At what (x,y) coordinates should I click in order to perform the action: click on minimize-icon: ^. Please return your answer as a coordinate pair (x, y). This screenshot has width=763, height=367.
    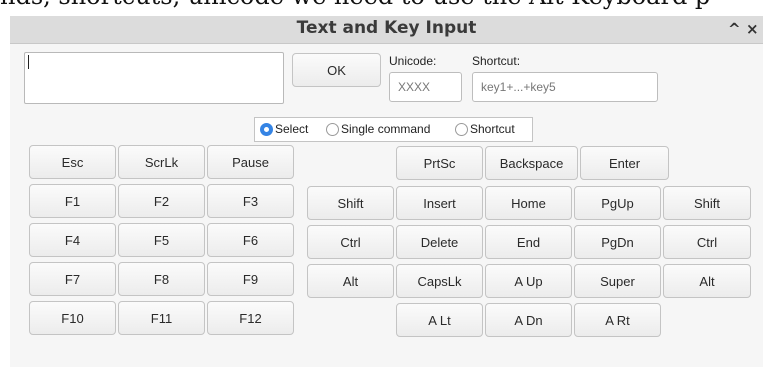
    Looking at the image, I should click on (734, 29).